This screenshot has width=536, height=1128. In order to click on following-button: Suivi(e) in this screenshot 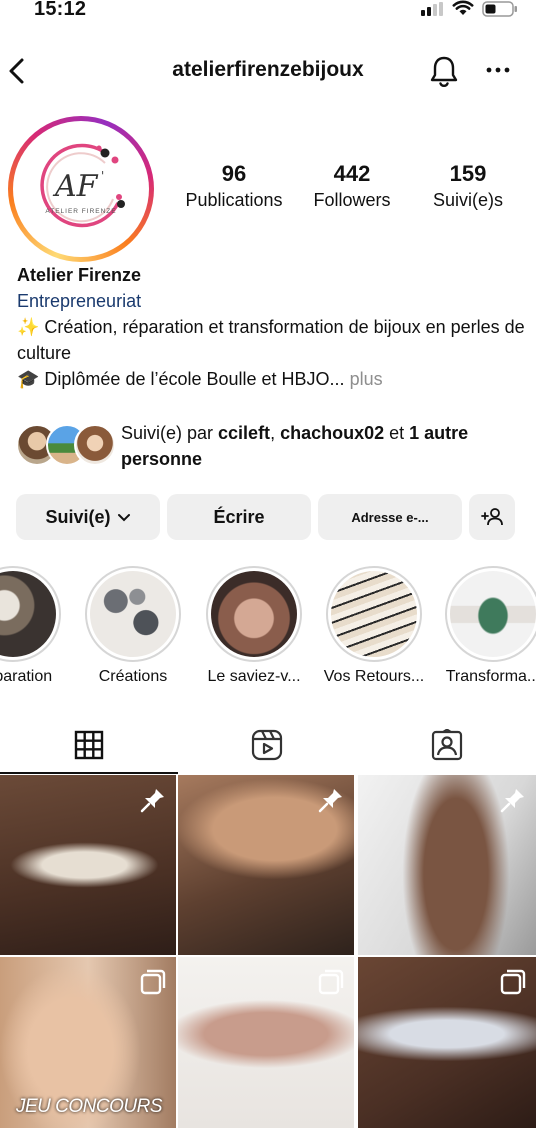, I will do `click(88, 517)`.